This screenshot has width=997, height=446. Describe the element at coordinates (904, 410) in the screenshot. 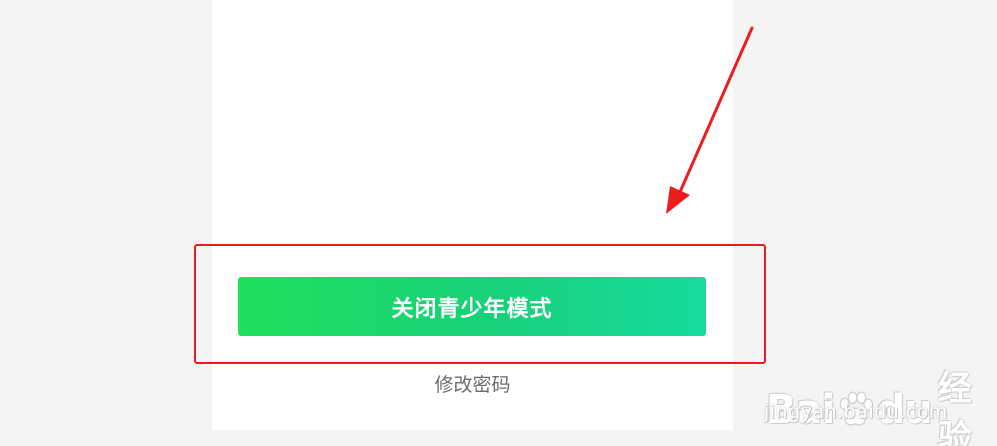

I see `watermark-brand-right: du` at that location.